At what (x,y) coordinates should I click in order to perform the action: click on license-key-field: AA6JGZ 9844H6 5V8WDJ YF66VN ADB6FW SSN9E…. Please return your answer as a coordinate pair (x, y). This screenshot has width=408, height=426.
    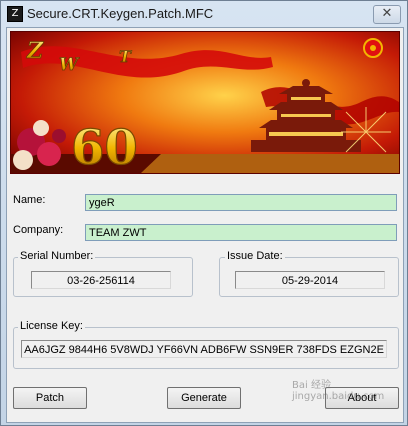
    Looking at the image, I should click on (204, 349).